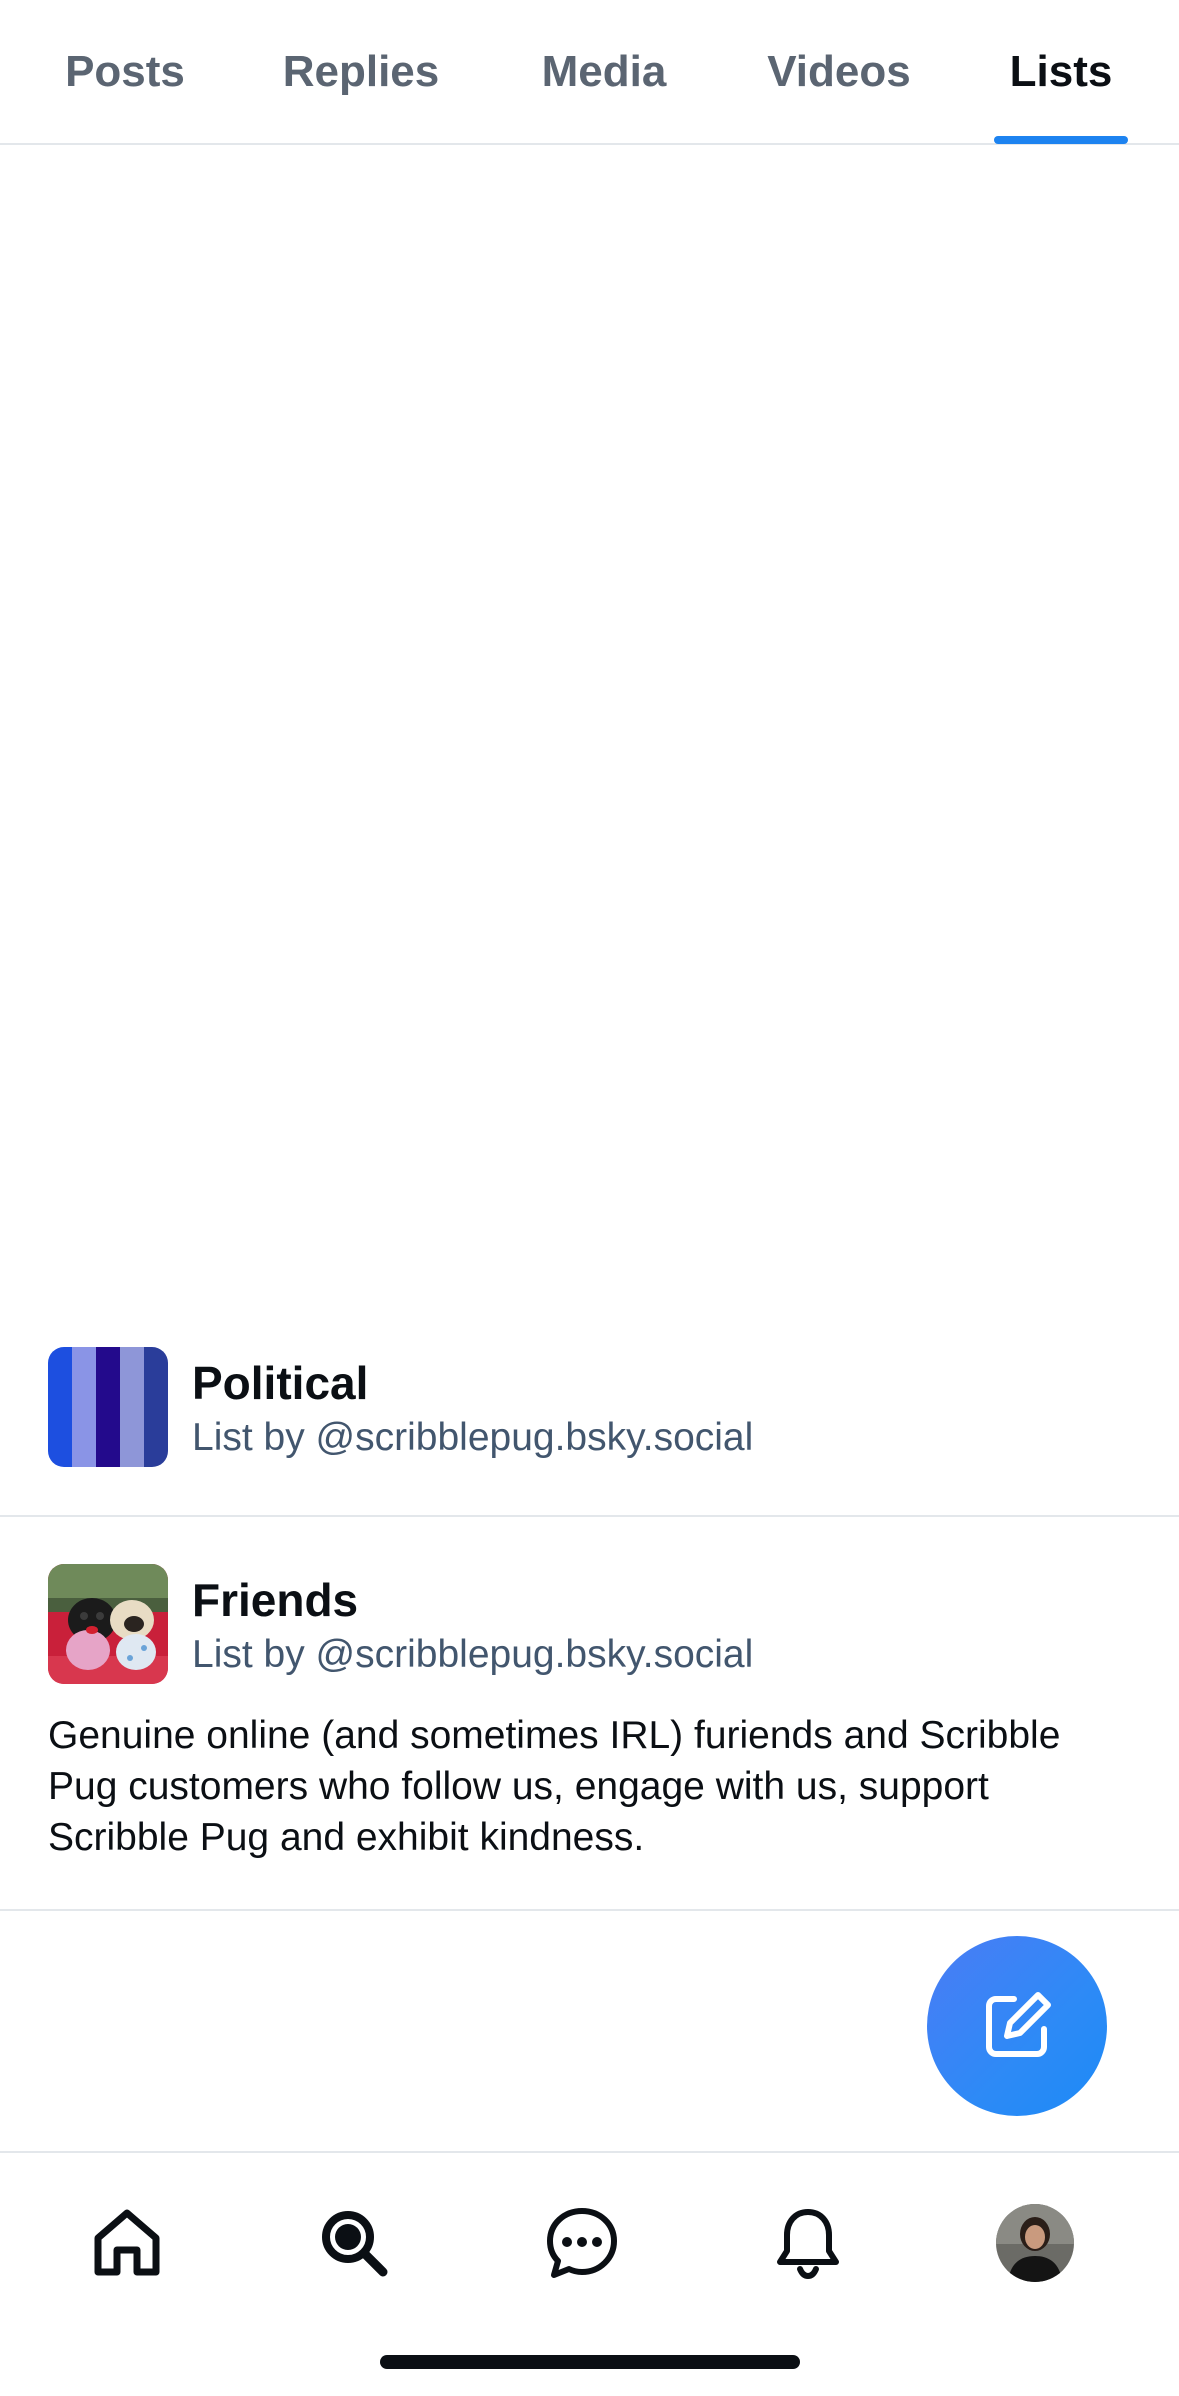 The image size is (1179, 2396). I want to click on compose-icon, so click(1018, 2024).